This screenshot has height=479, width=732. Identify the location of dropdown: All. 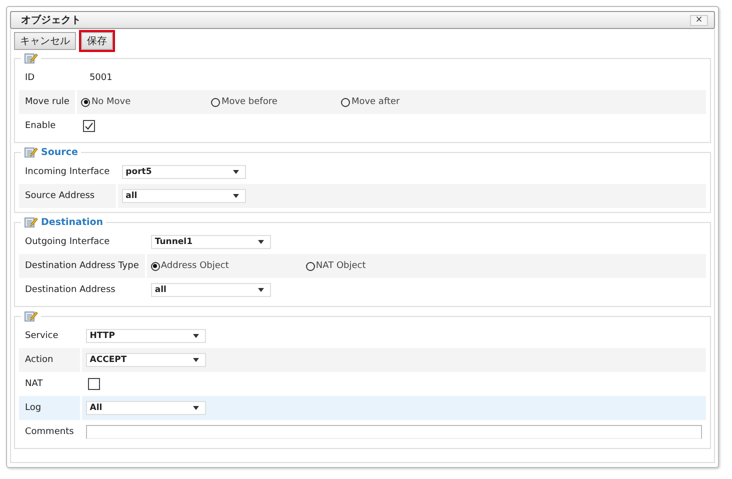
(146, 408).